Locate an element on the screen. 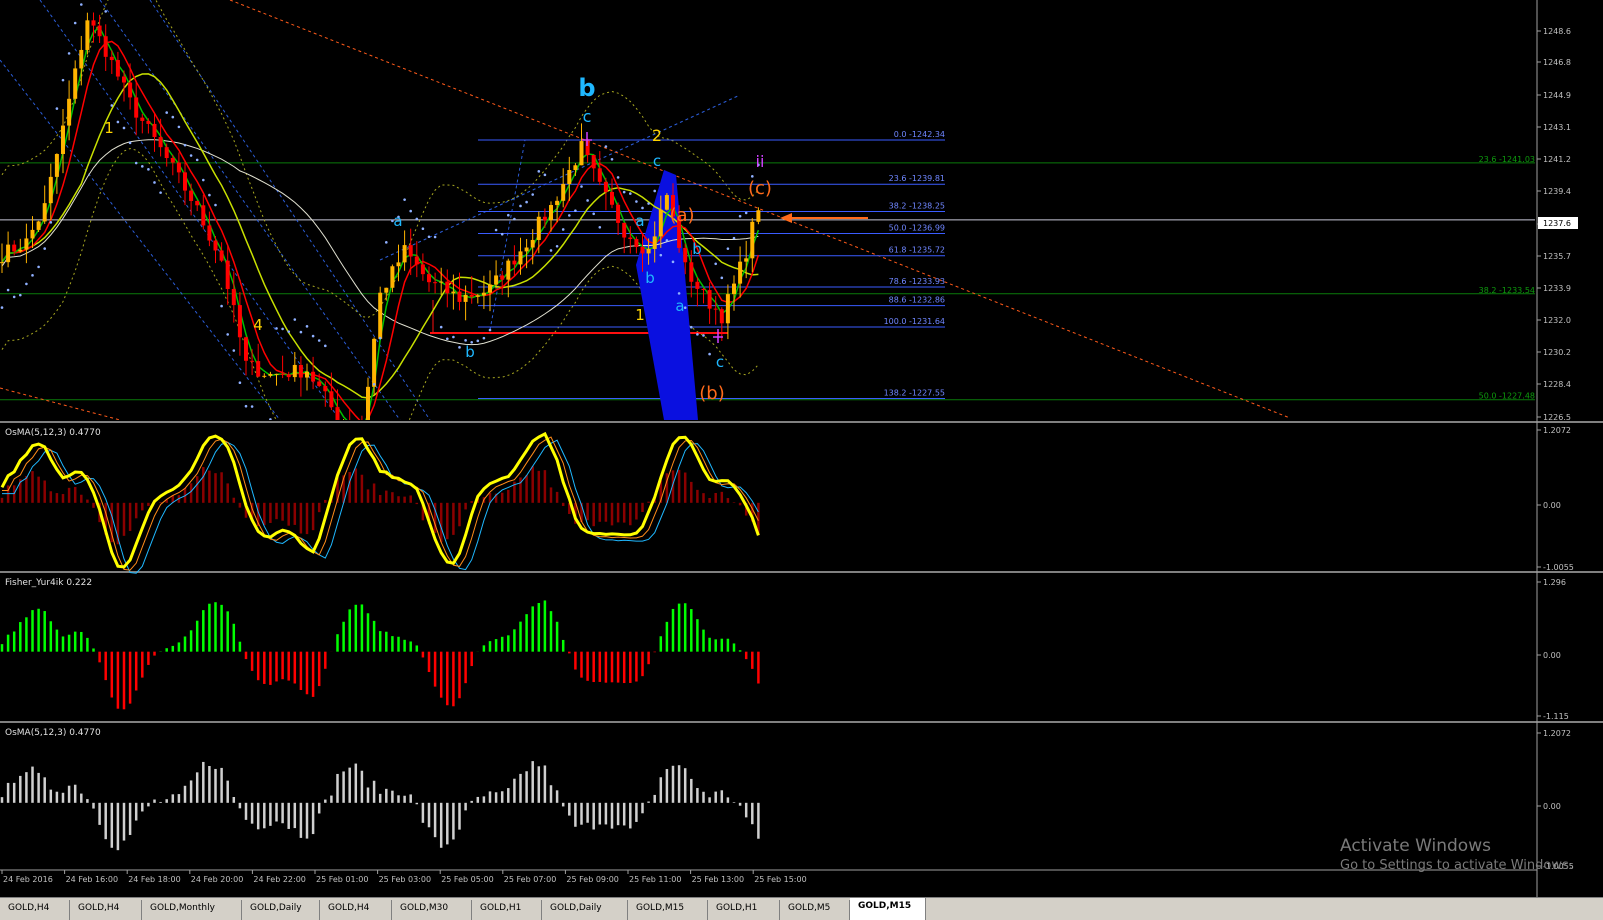  wave-label: c is located at coordinates (657, 161).